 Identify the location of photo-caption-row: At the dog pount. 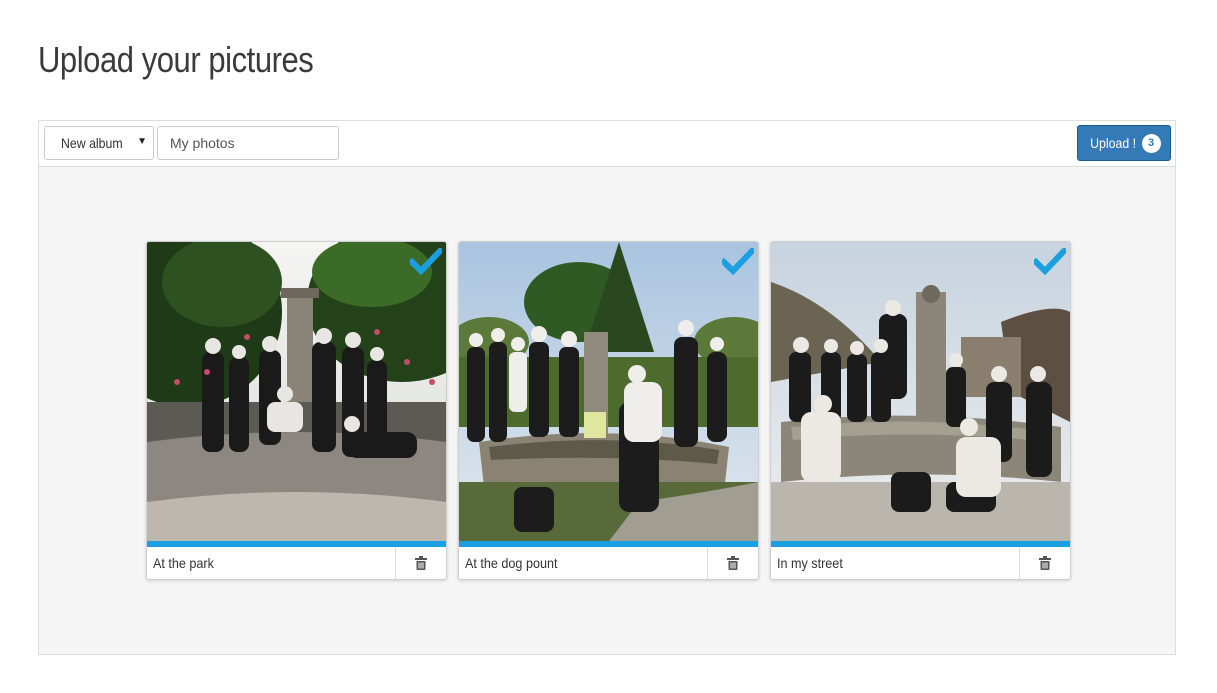
(608, 563).